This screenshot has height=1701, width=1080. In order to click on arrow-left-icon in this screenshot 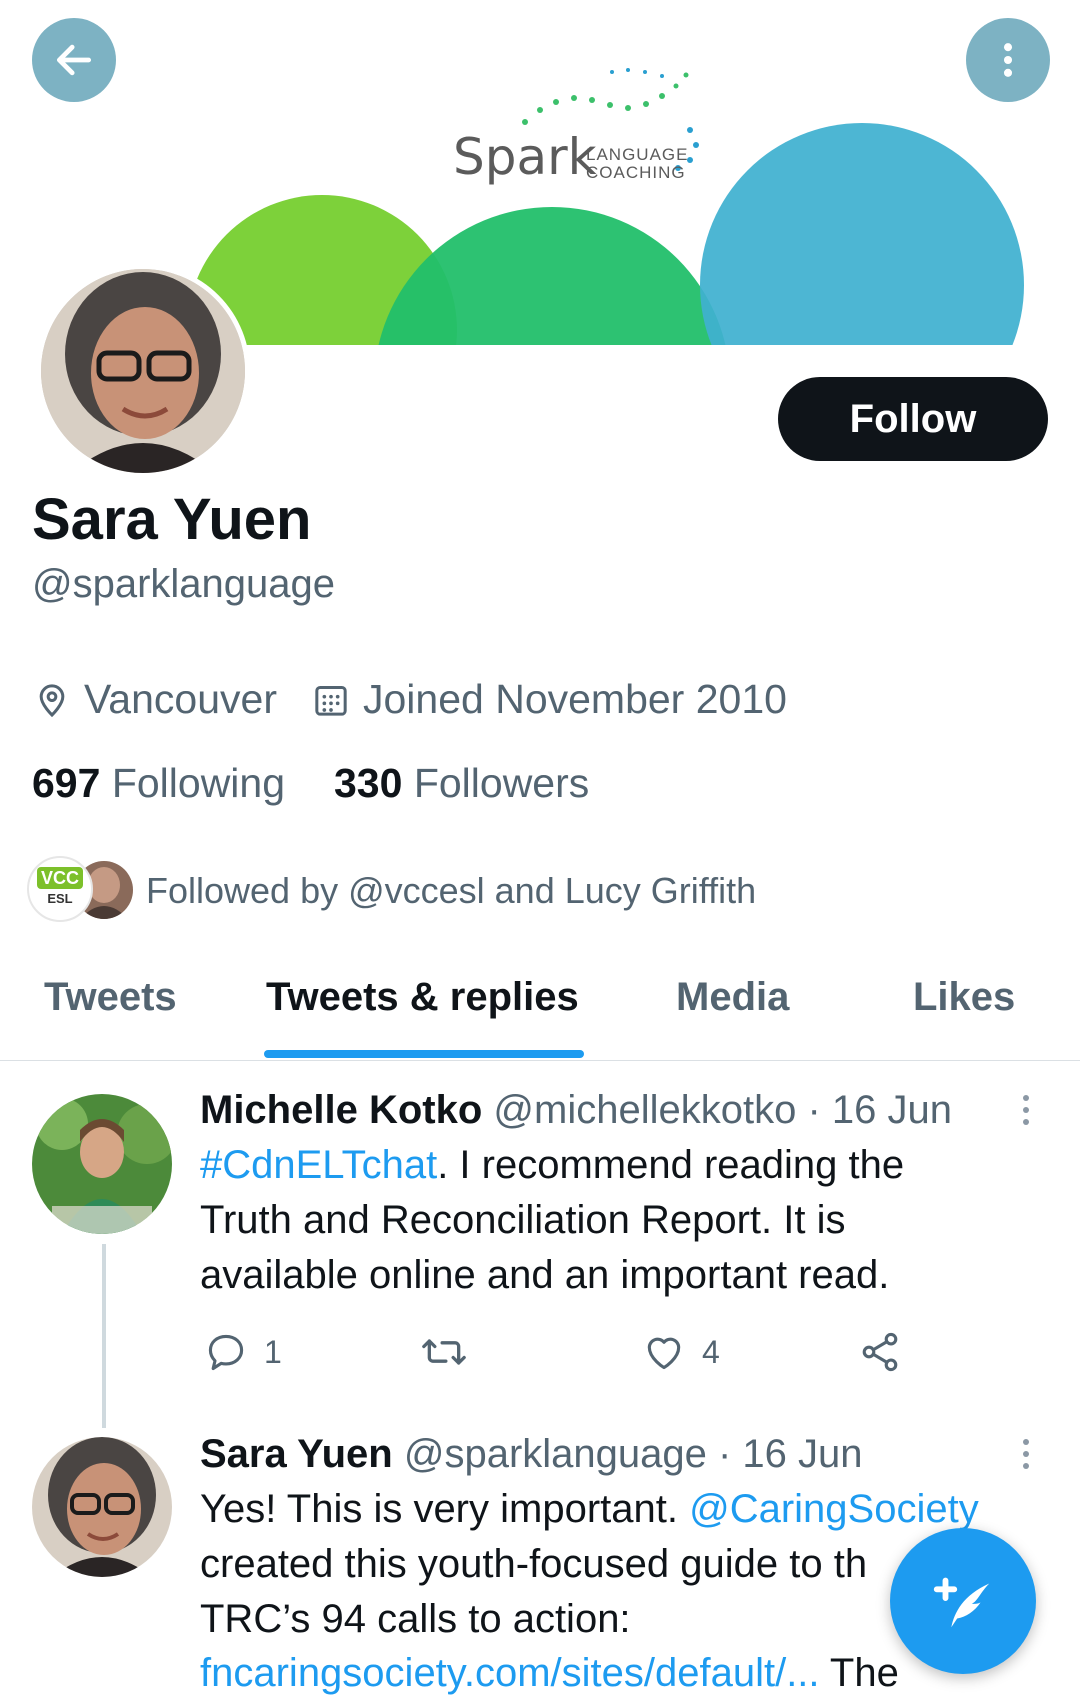, I will do `click(74, 60)`.